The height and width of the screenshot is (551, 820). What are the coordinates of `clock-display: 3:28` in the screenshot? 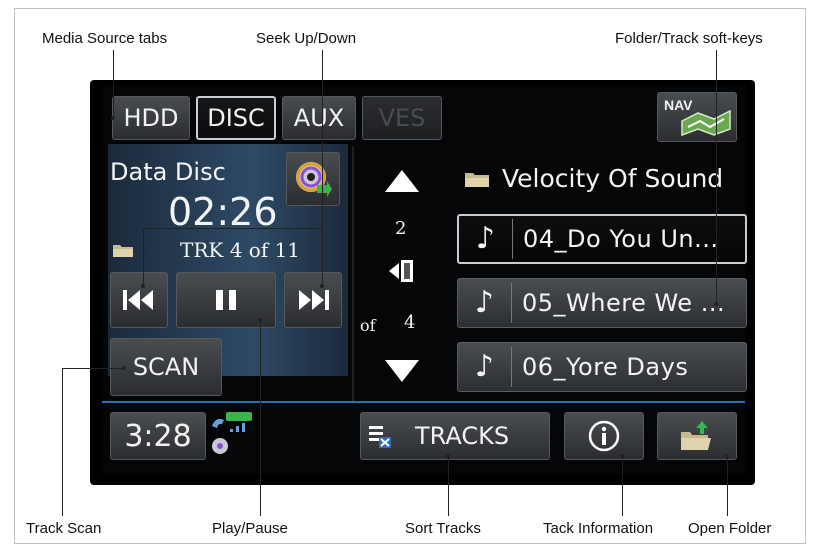 It's located at (158, 436).